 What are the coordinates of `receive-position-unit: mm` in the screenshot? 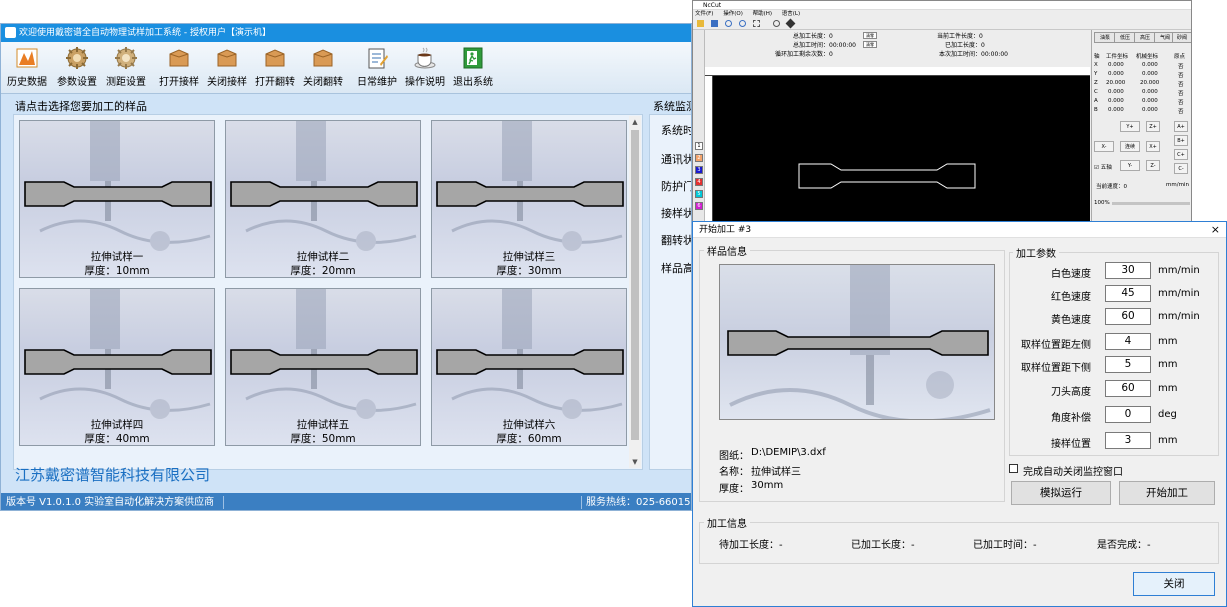 It's located at (1168, 440).